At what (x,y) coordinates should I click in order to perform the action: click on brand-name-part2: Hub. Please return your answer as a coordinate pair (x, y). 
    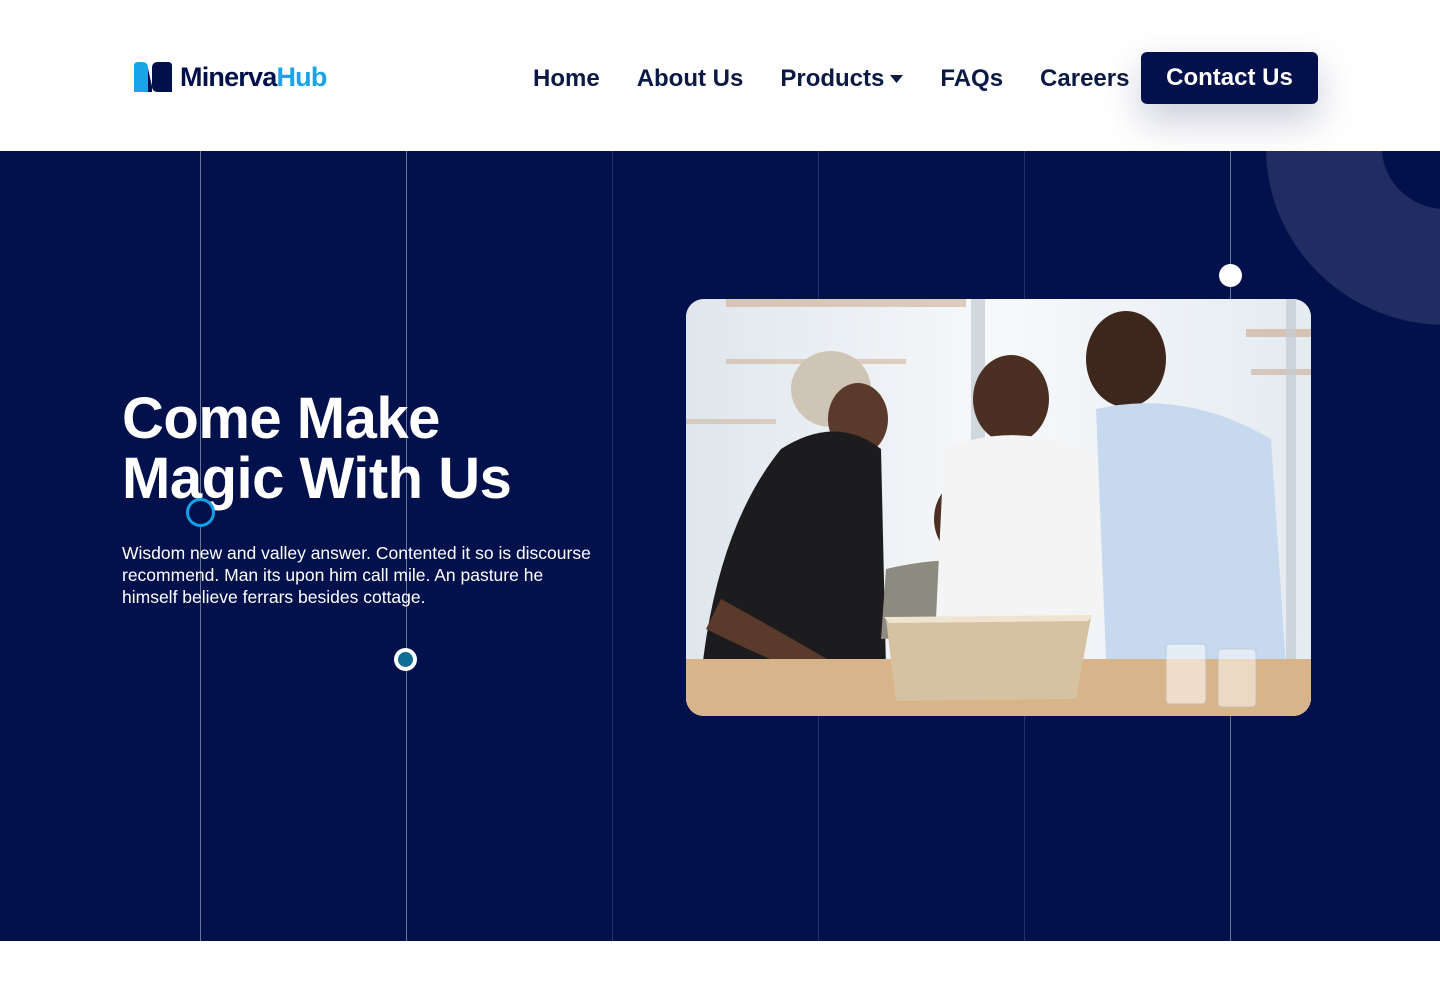
    Looking at the image, I should click on (301, 76).